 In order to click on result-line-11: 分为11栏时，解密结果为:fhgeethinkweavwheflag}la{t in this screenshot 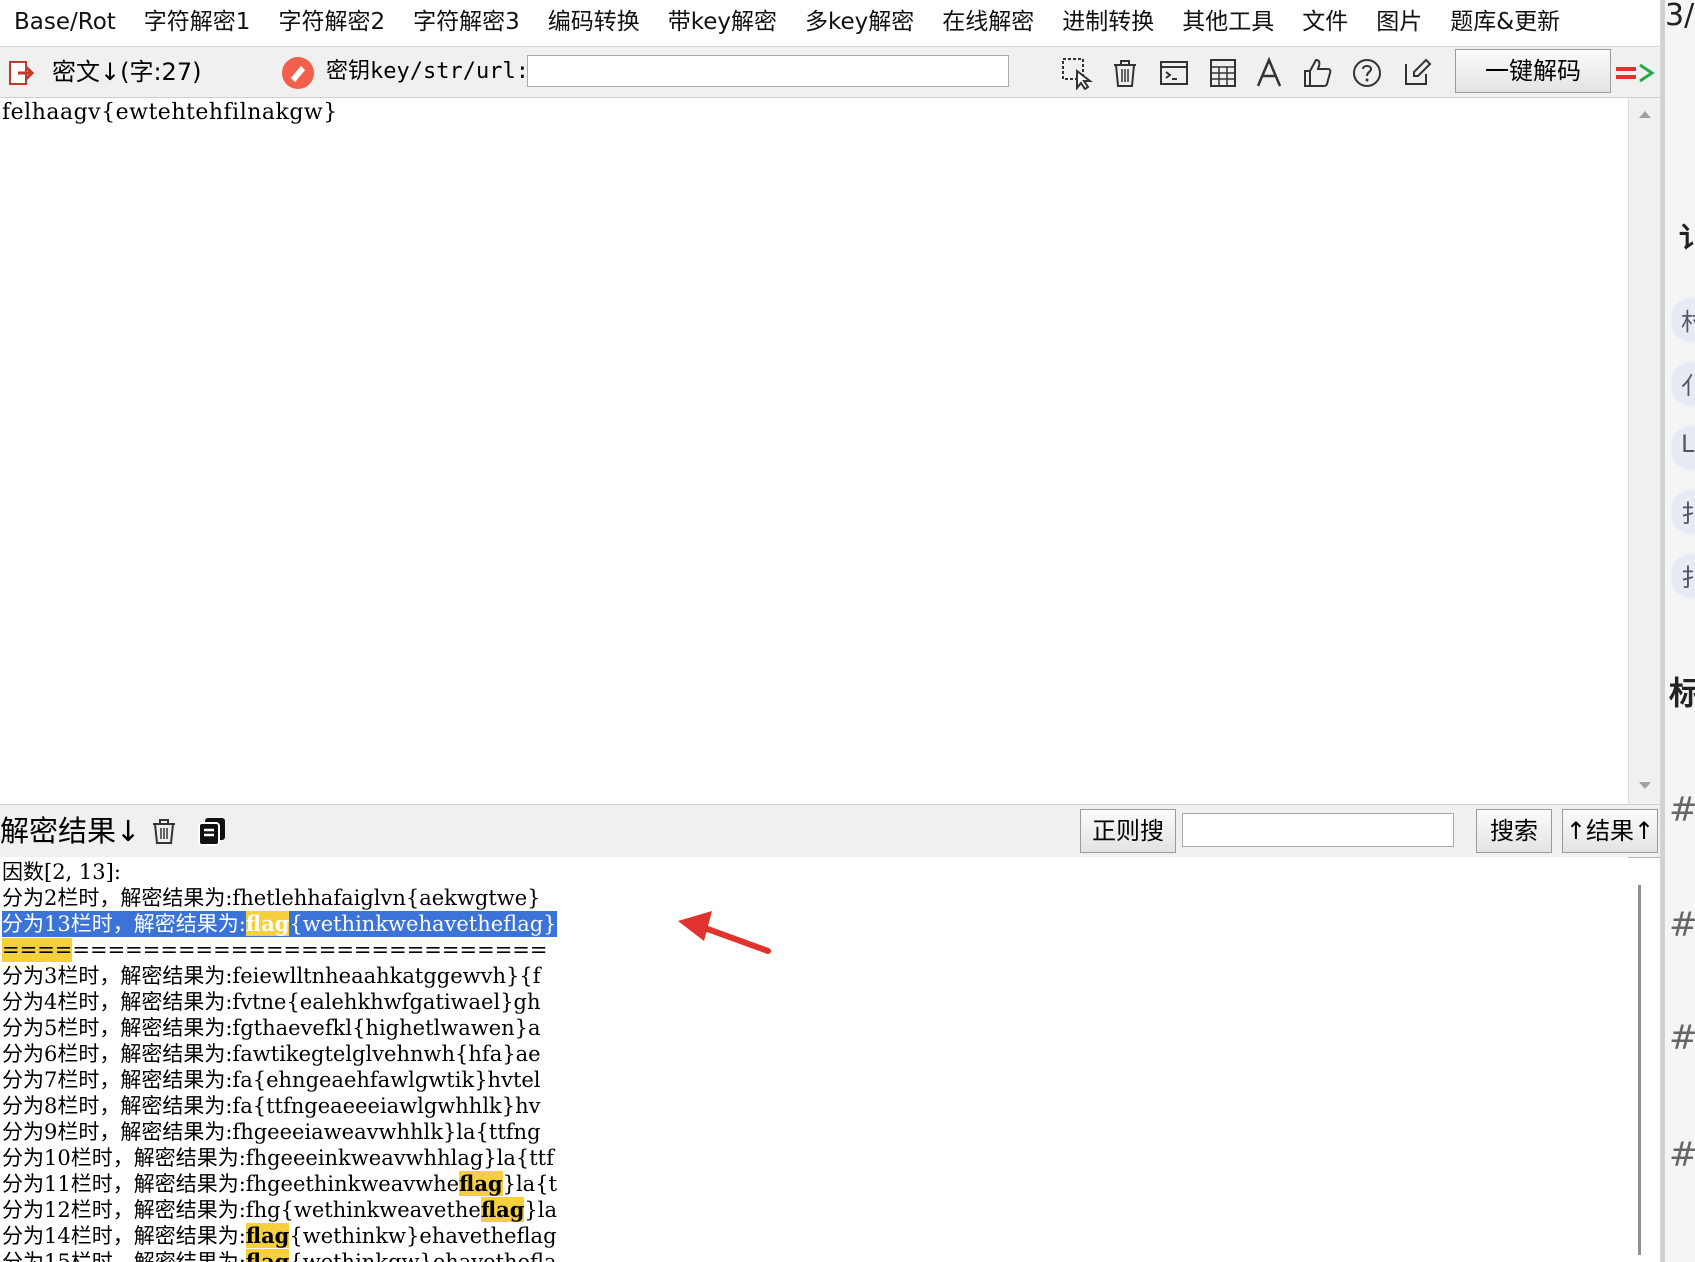, I will do `click(279, 1184)`.